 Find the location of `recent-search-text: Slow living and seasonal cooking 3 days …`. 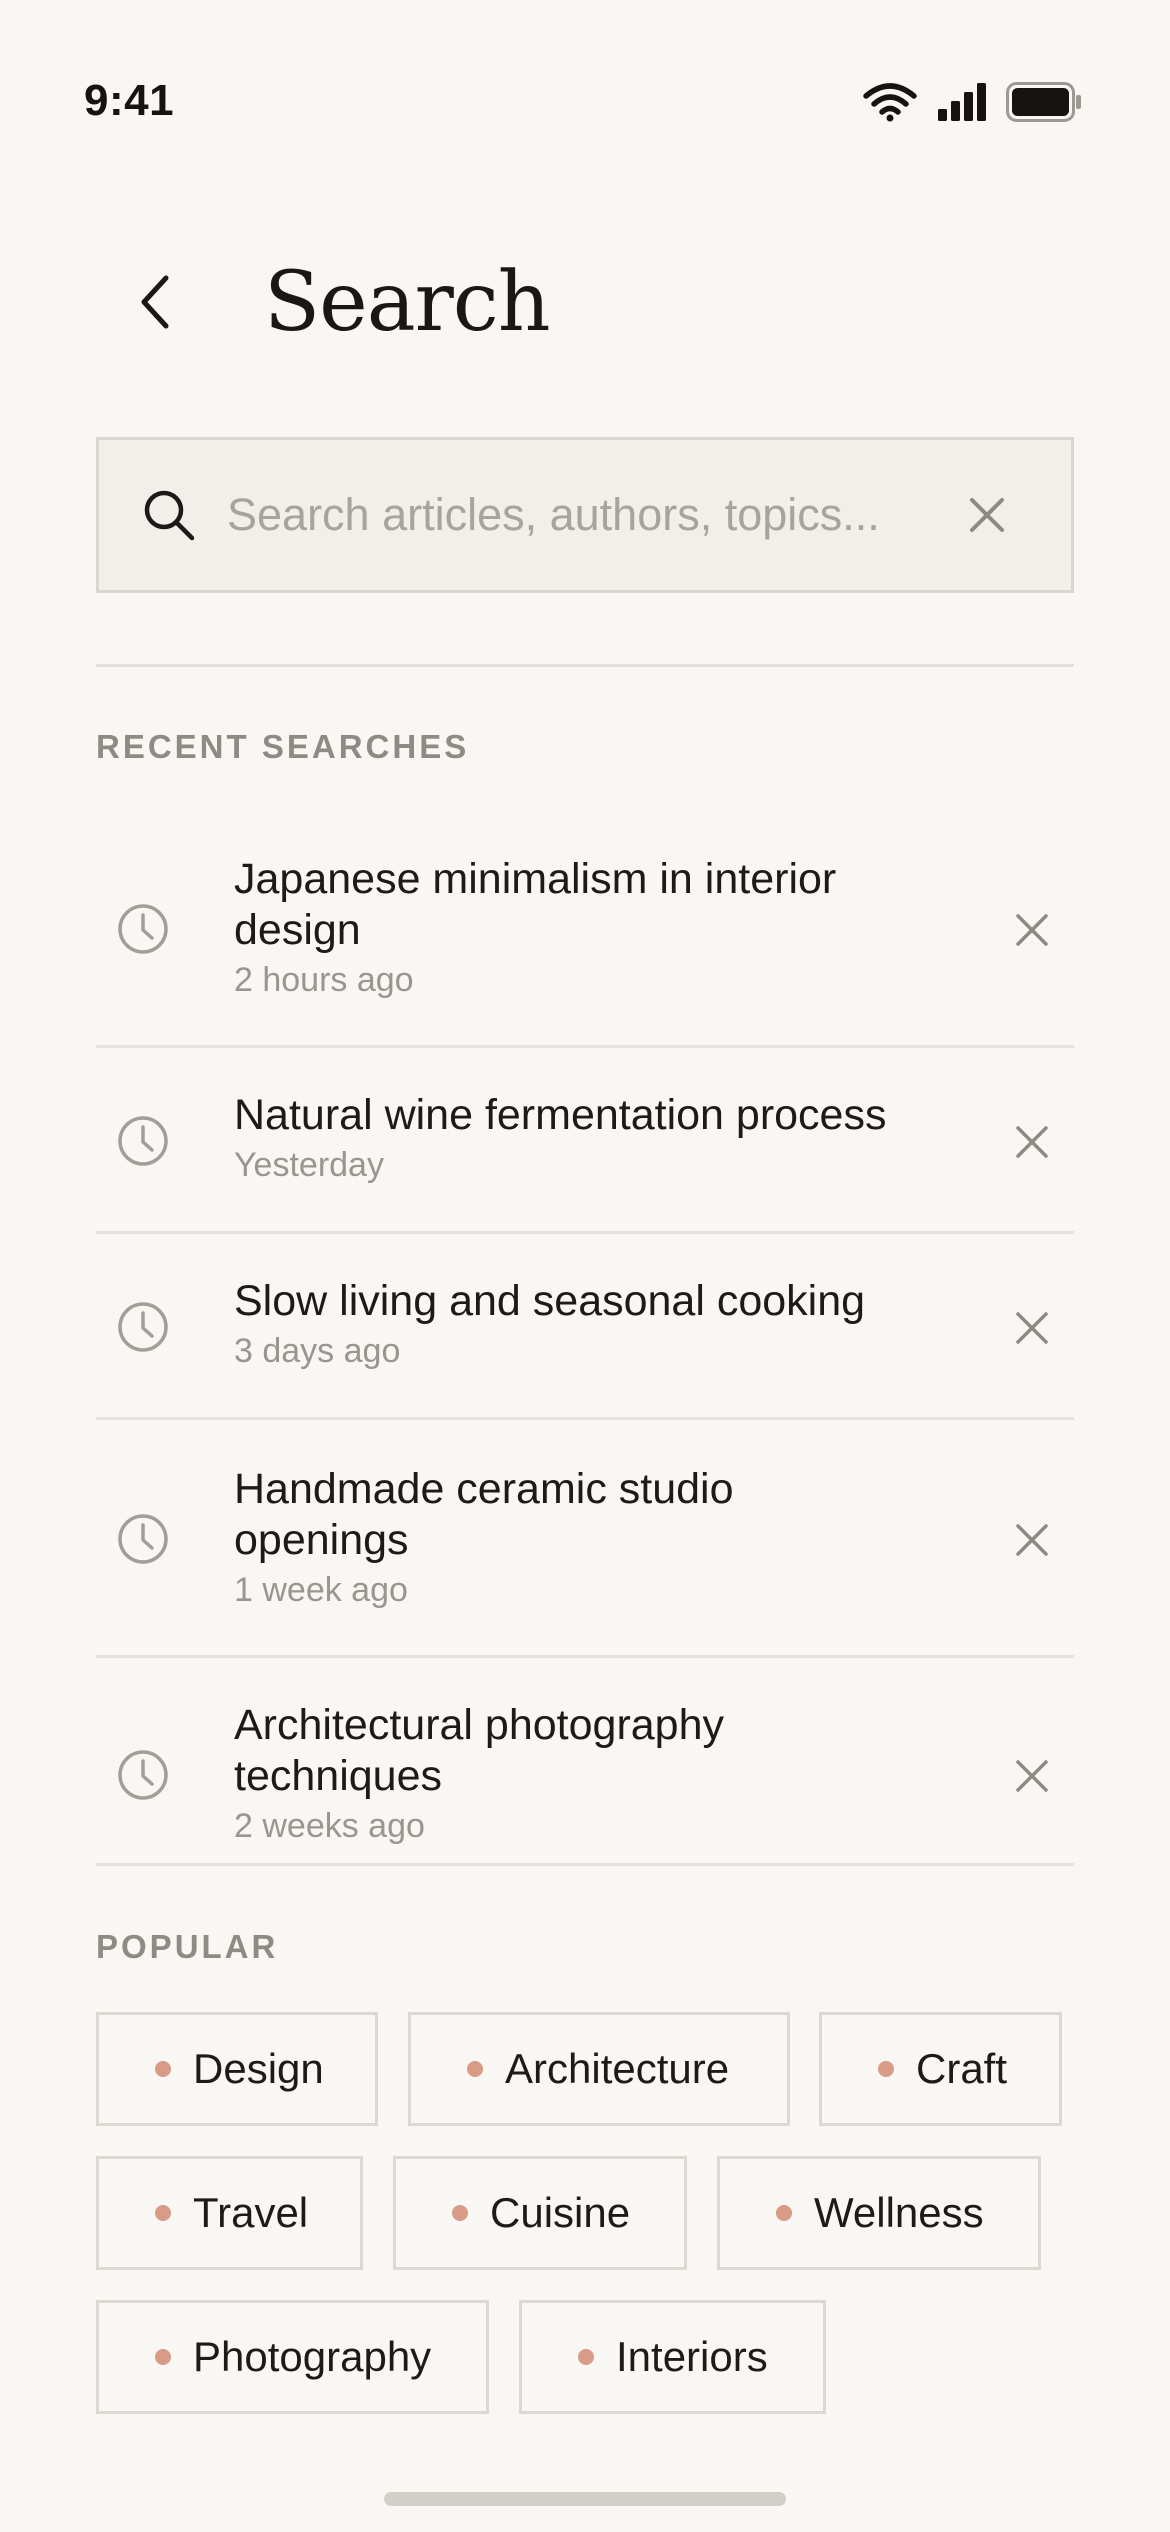

recent-search-text: Slow living and seasonal cooking 3 days … is located at coordinates (574, 1324).